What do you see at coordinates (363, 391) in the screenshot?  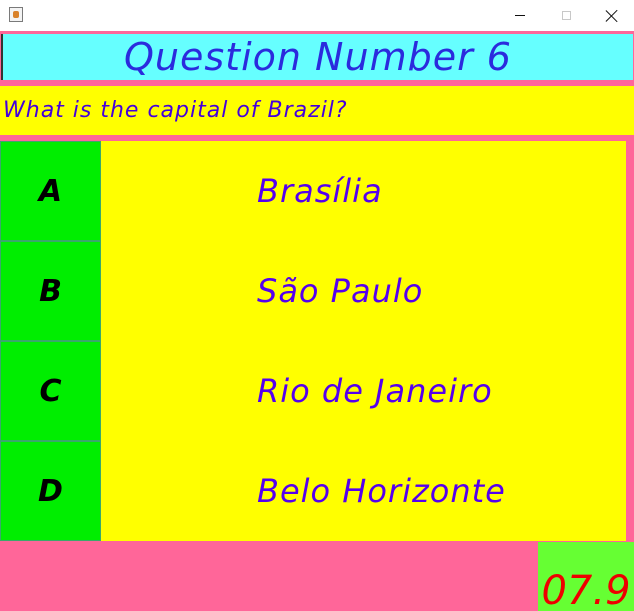 I see `answer-text-c: Rio de Janeiro` at bounding box center [363, 391].